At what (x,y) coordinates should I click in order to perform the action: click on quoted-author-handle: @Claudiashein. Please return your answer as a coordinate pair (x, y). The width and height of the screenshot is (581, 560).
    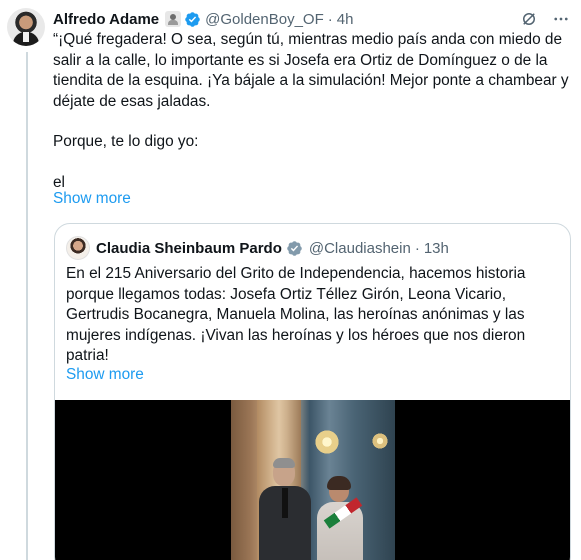
    Looking at the image, I should click on (360, 248).